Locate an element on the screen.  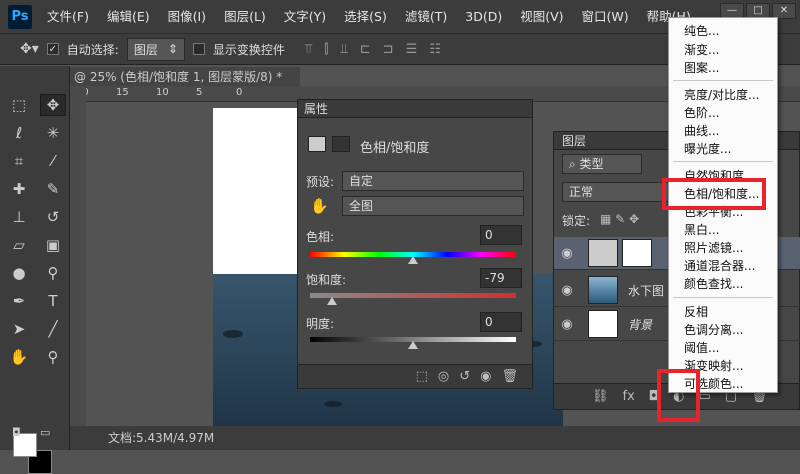
blur-tool-icon: ● is located at coordinates (19, 273).